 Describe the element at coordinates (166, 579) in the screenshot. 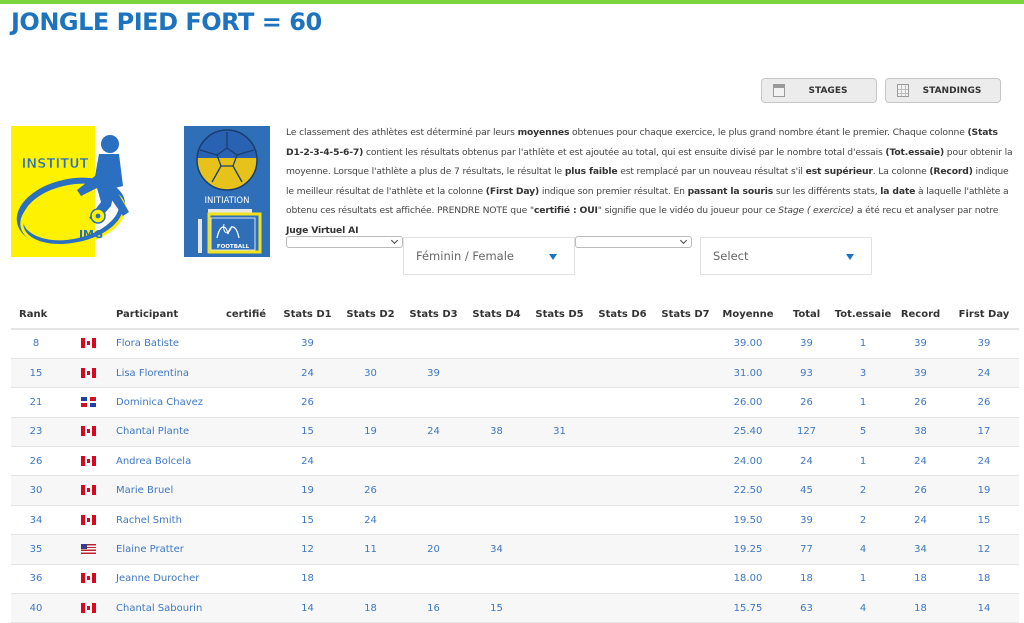

I see `participant-link: Jeanne Durocher` at that location.